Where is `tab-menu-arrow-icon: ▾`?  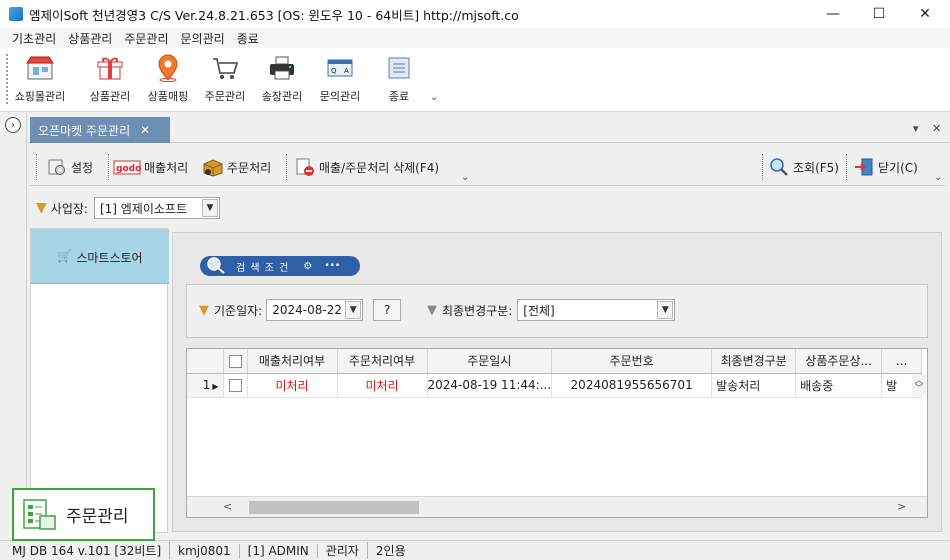
tab-menu-arrow-icon: ▾ is located at coordinates (916, 128).